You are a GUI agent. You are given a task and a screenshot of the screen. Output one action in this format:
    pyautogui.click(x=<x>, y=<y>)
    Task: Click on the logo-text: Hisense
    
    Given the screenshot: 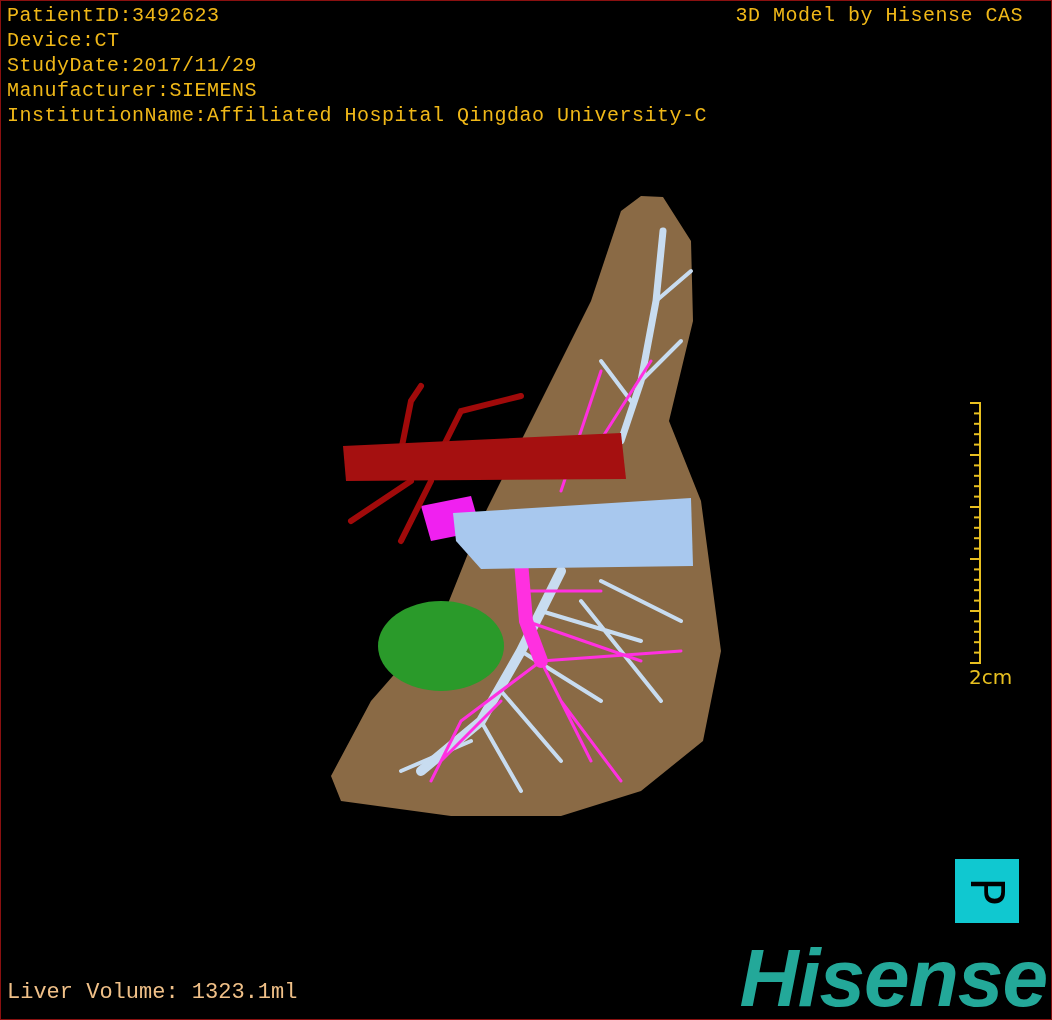 What is the action you would take?
    pyautogui.click(x=893, y=978)
    